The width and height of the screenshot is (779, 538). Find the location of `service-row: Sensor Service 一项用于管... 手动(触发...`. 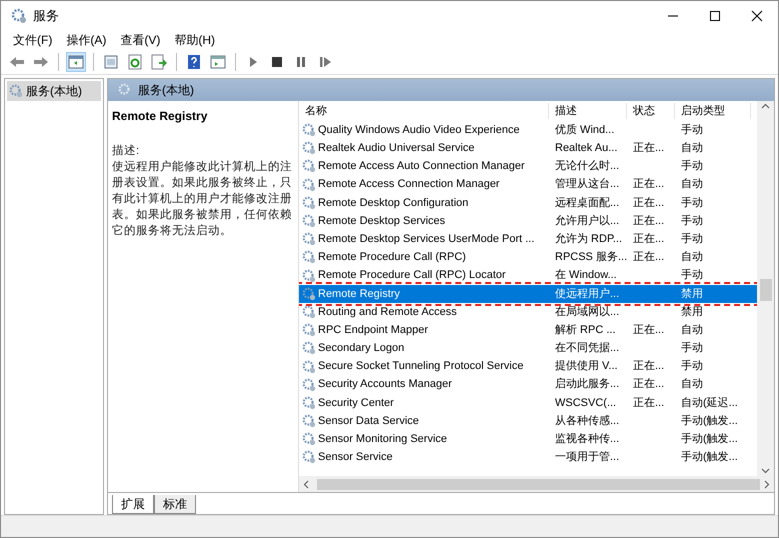

service-row: Sensor Service 一项用于管... 手动(触发... is located at coordinates (528, 457).